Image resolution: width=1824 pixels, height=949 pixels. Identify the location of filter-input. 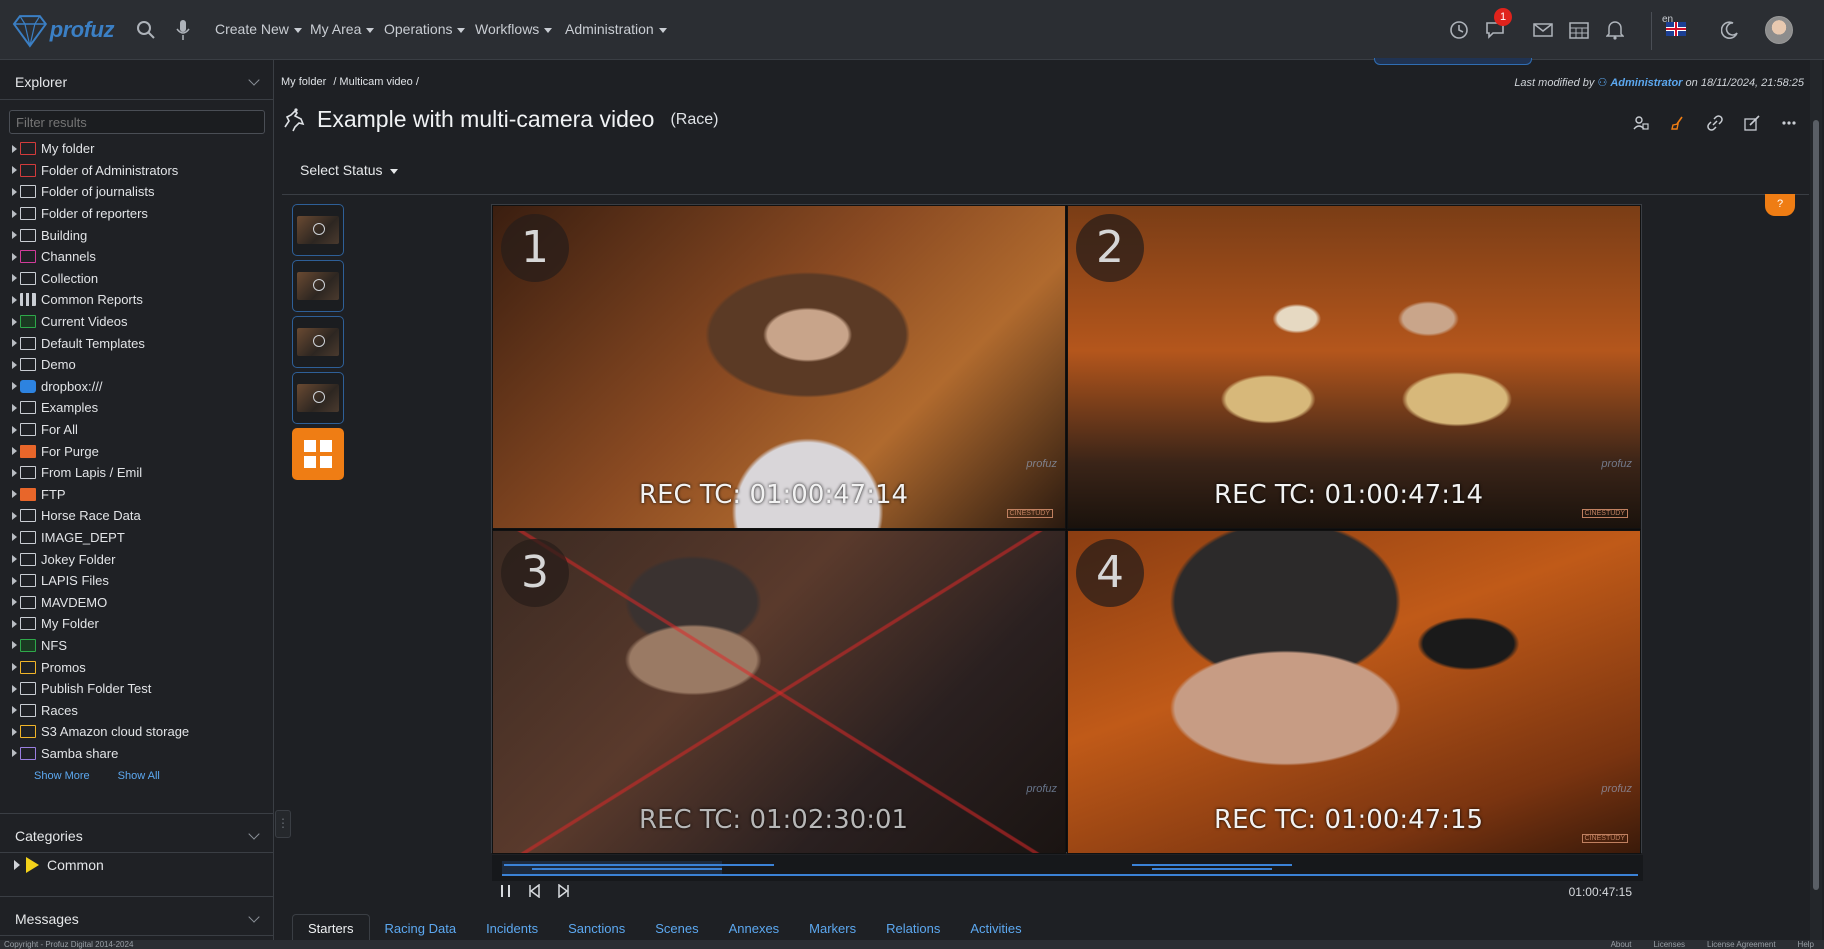
(137, 122).